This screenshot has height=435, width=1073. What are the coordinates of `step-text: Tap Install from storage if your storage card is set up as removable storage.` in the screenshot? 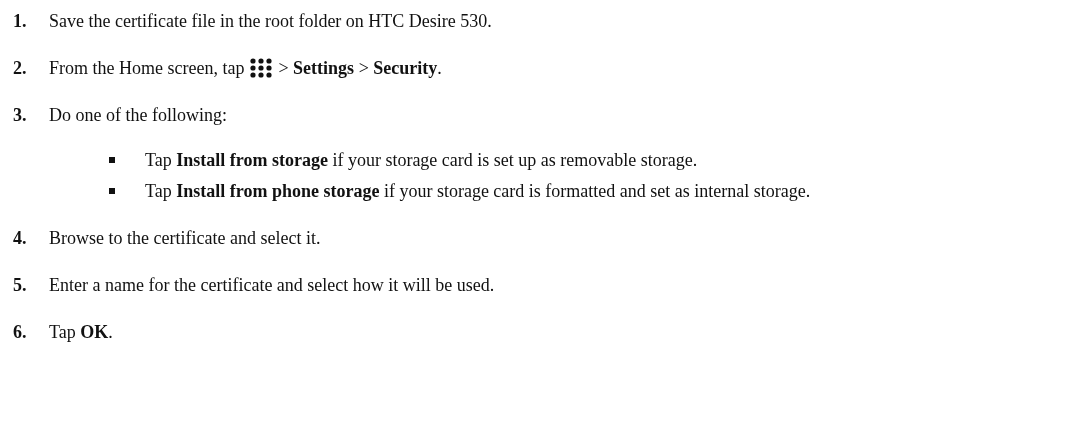 It's located at (421, 160).